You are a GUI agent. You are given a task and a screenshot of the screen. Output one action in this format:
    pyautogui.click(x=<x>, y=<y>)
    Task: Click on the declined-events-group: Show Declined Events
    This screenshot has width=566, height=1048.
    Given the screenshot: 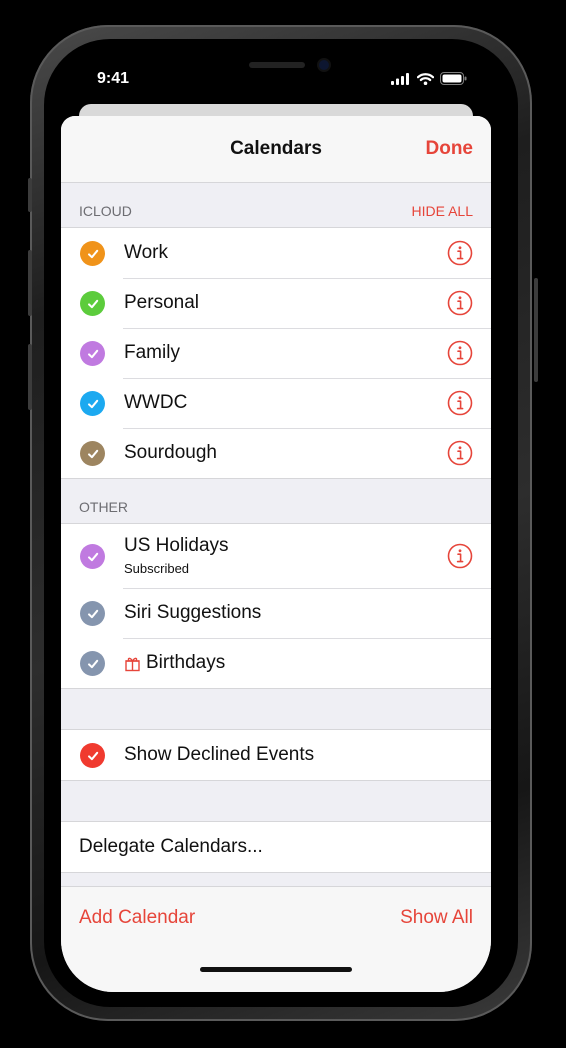 What is the action you would take?
    pyautogui.click(x=276, y=755)
    